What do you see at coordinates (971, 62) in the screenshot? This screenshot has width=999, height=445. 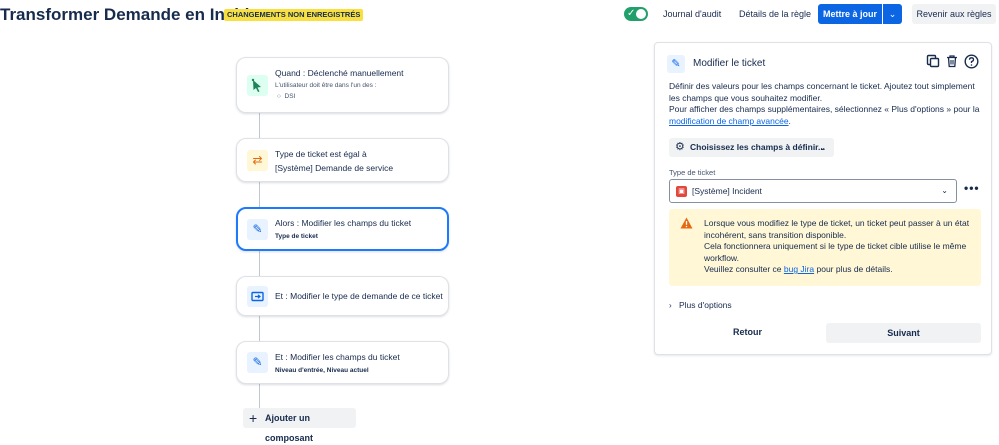 I see `help-icon` at bounding box center [971, 62].